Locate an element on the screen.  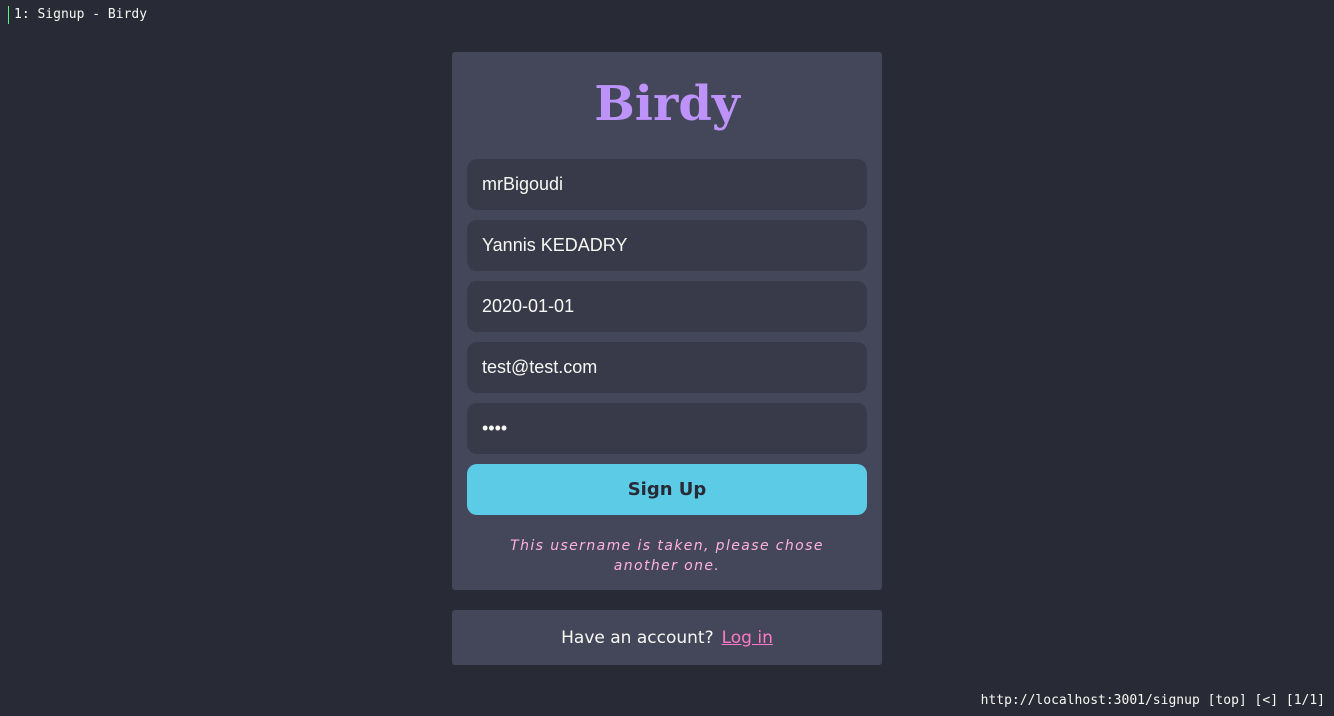
username-field: mrBigoudi is located at coordinates (667, 184).